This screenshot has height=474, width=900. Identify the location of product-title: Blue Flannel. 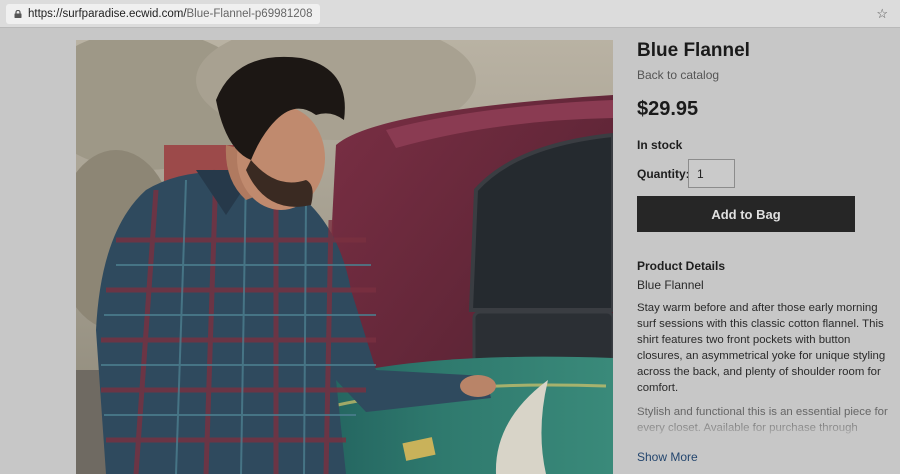
(693, 50).